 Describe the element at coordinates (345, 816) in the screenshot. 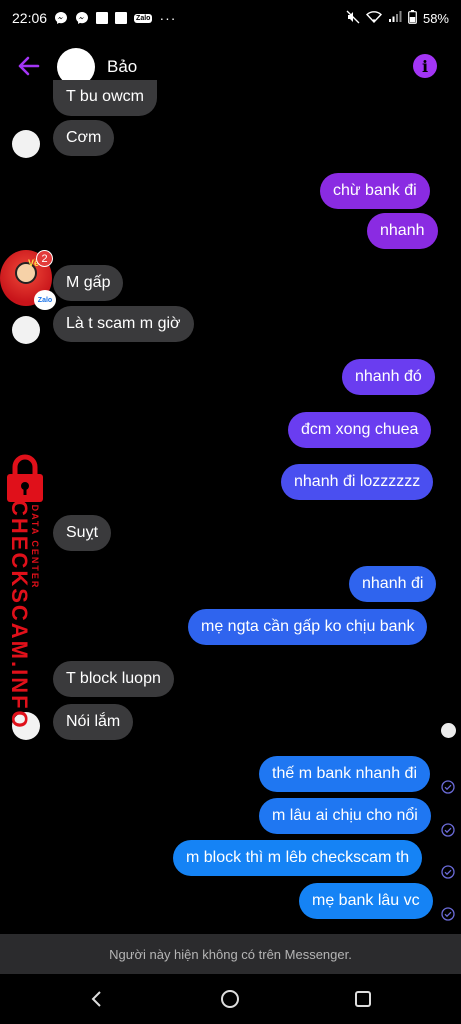

I see `message-outgoing: m lâu ai chịu cho nổi` at that location.